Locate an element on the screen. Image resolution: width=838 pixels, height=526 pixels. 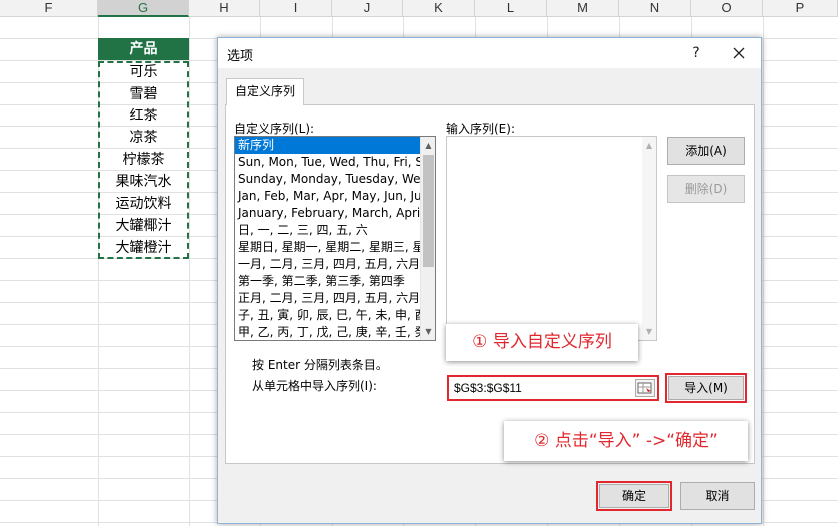
list-item: 第一季, 第二季, 第三季, 第四季 is located at coordinates (327, 281).